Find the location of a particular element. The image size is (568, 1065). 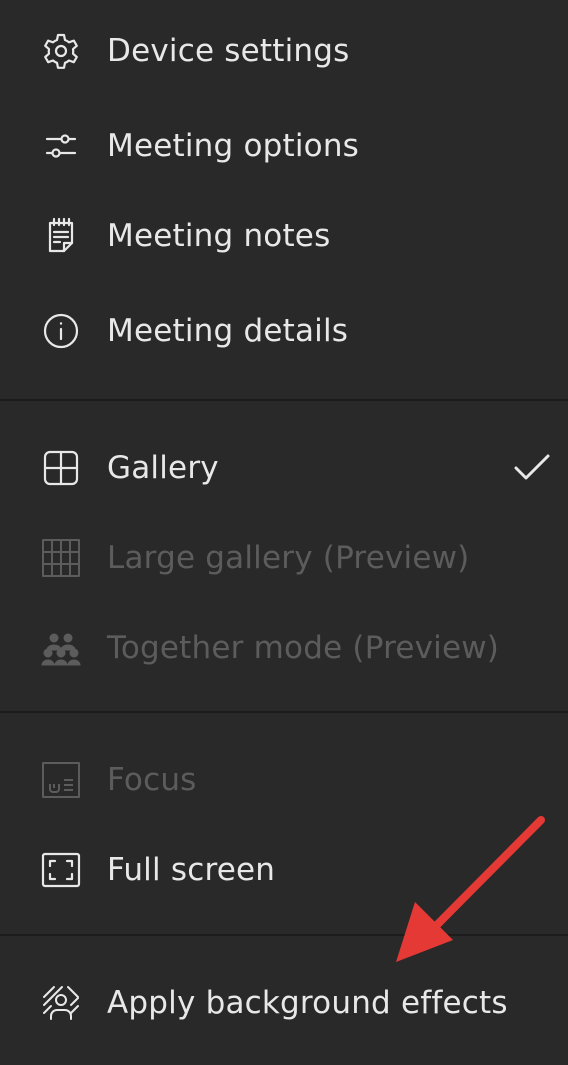

menu-item-label: Apply background effects is located at coordinates (307, 1003).